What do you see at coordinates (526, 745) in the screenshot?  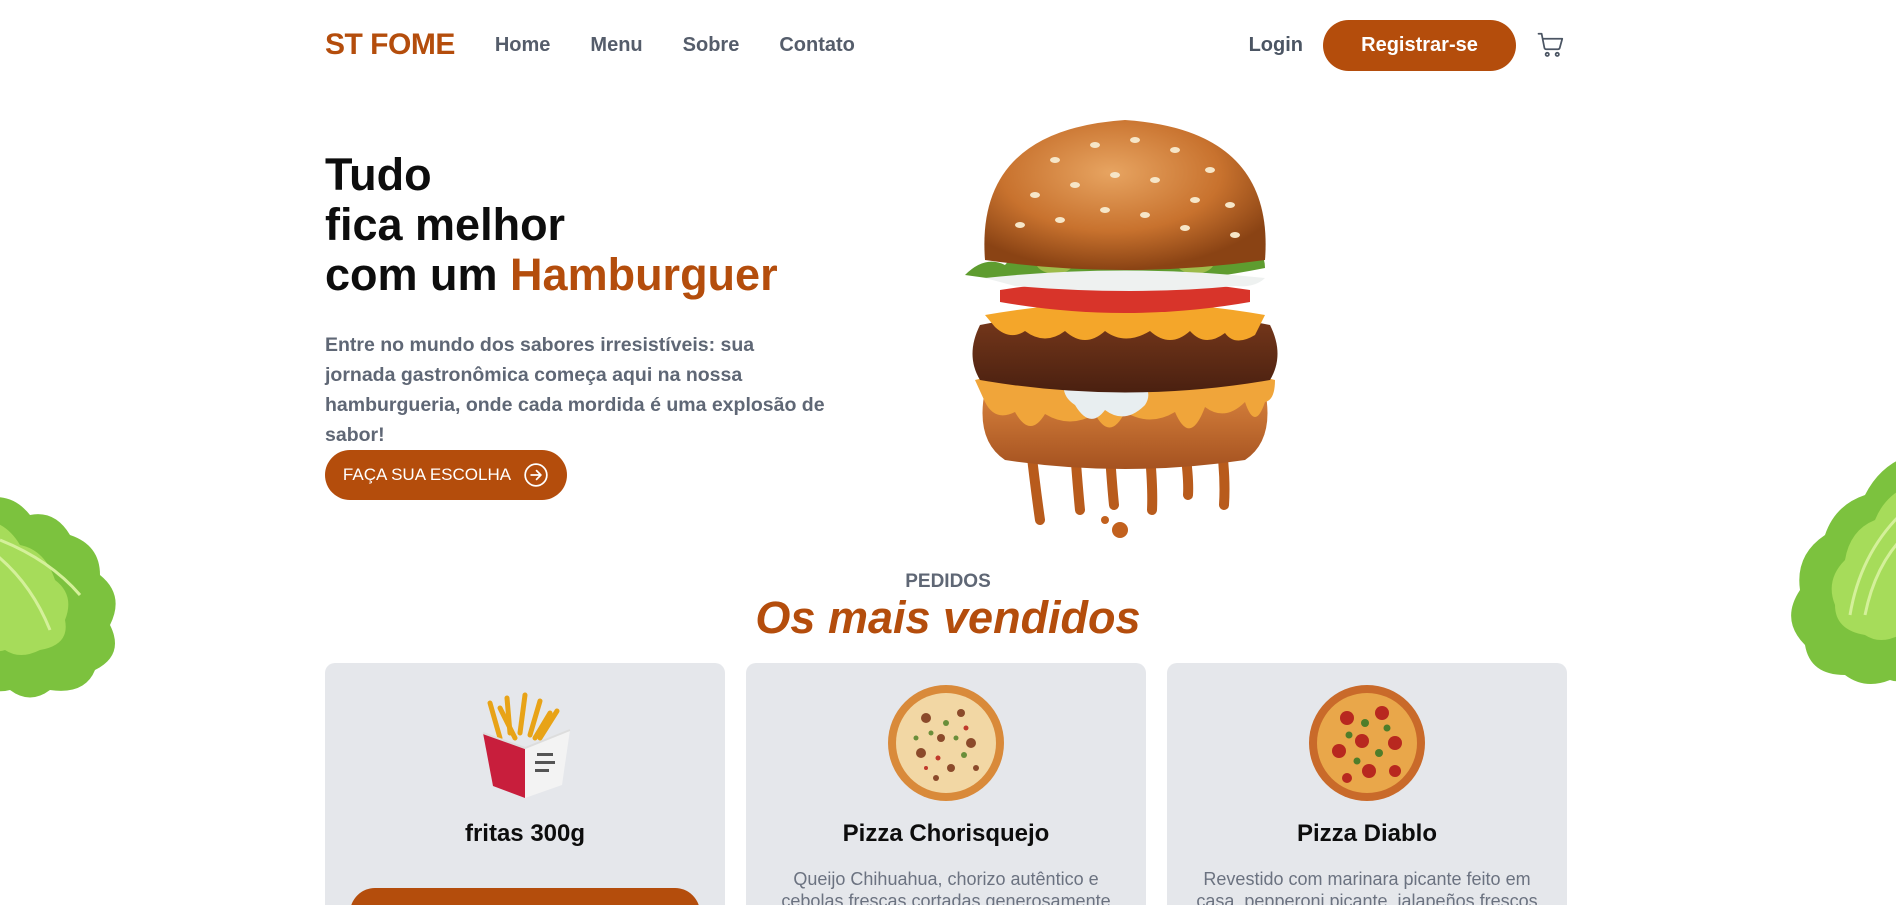 I see `fries-image` at bounding box center [526, 745].